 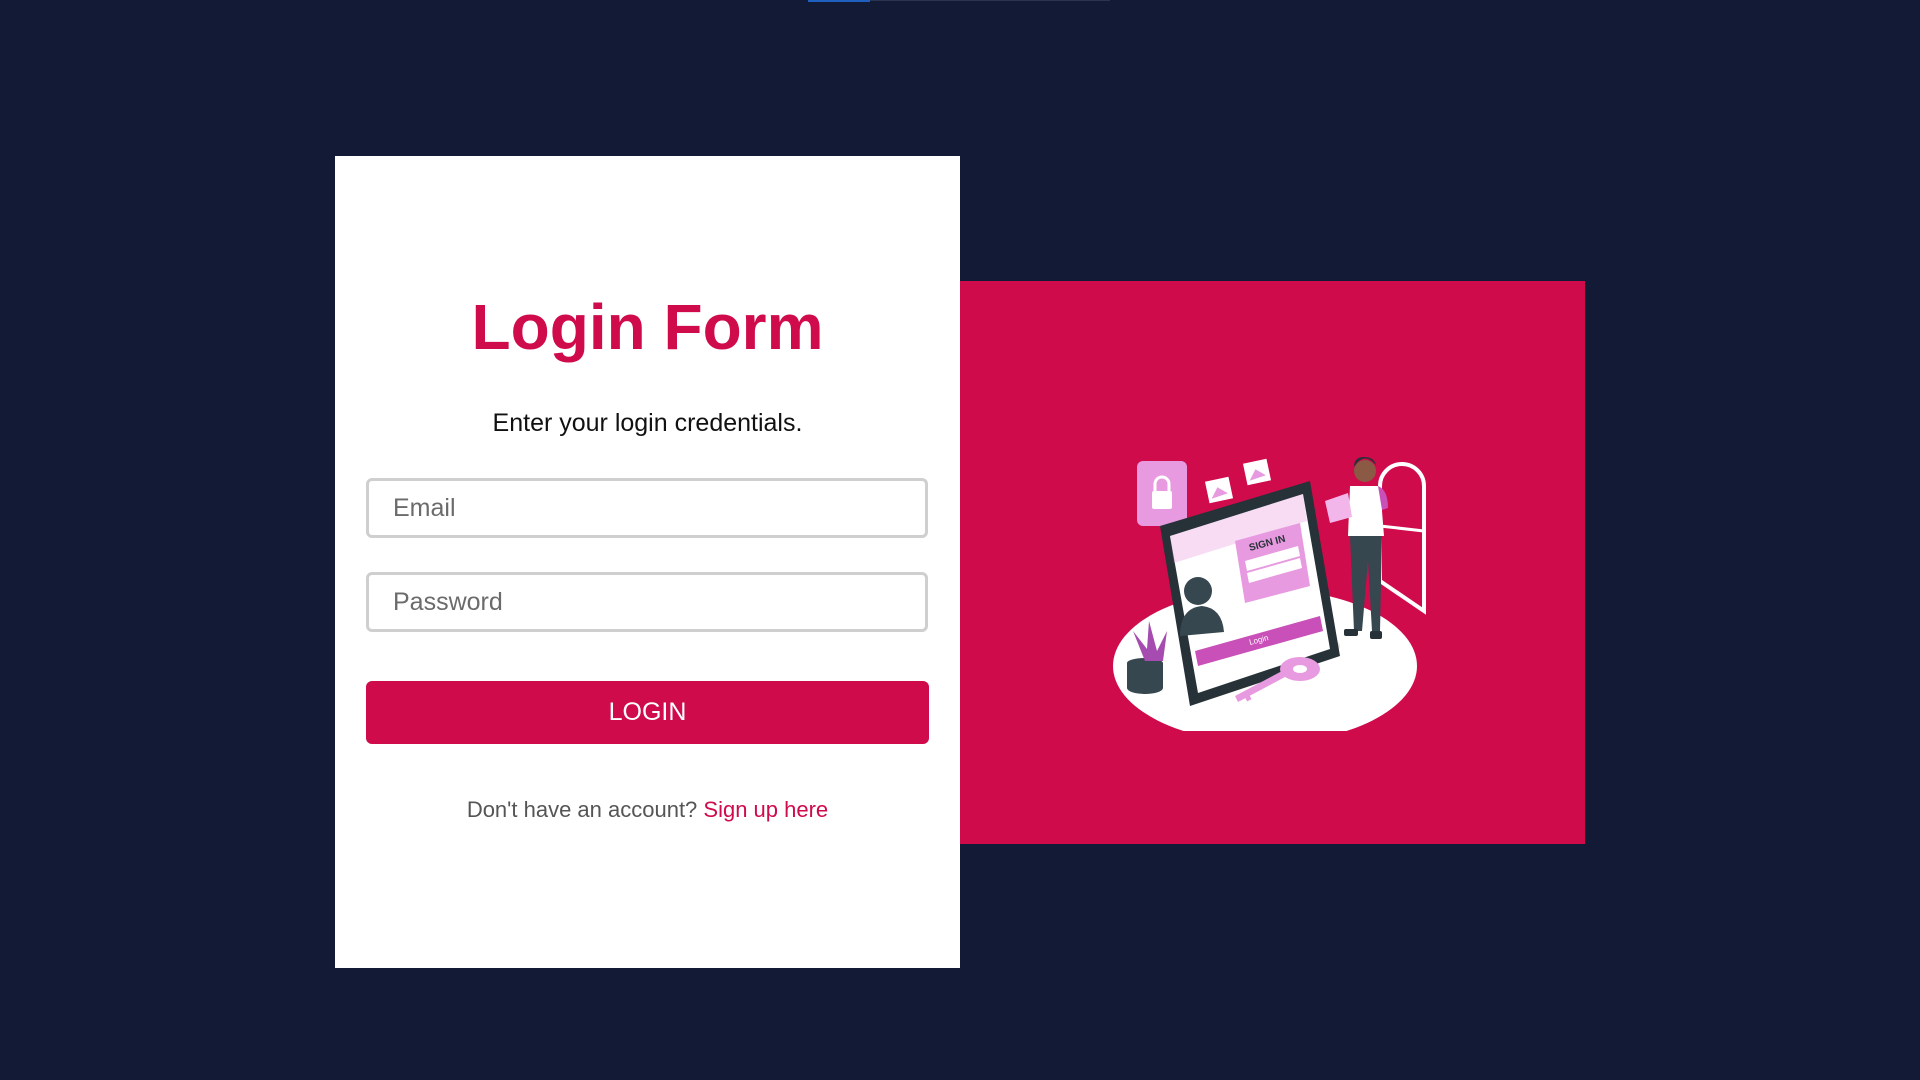 I want to click on login-subtitle: Enter your login credentials., so click(x=647, y=423).